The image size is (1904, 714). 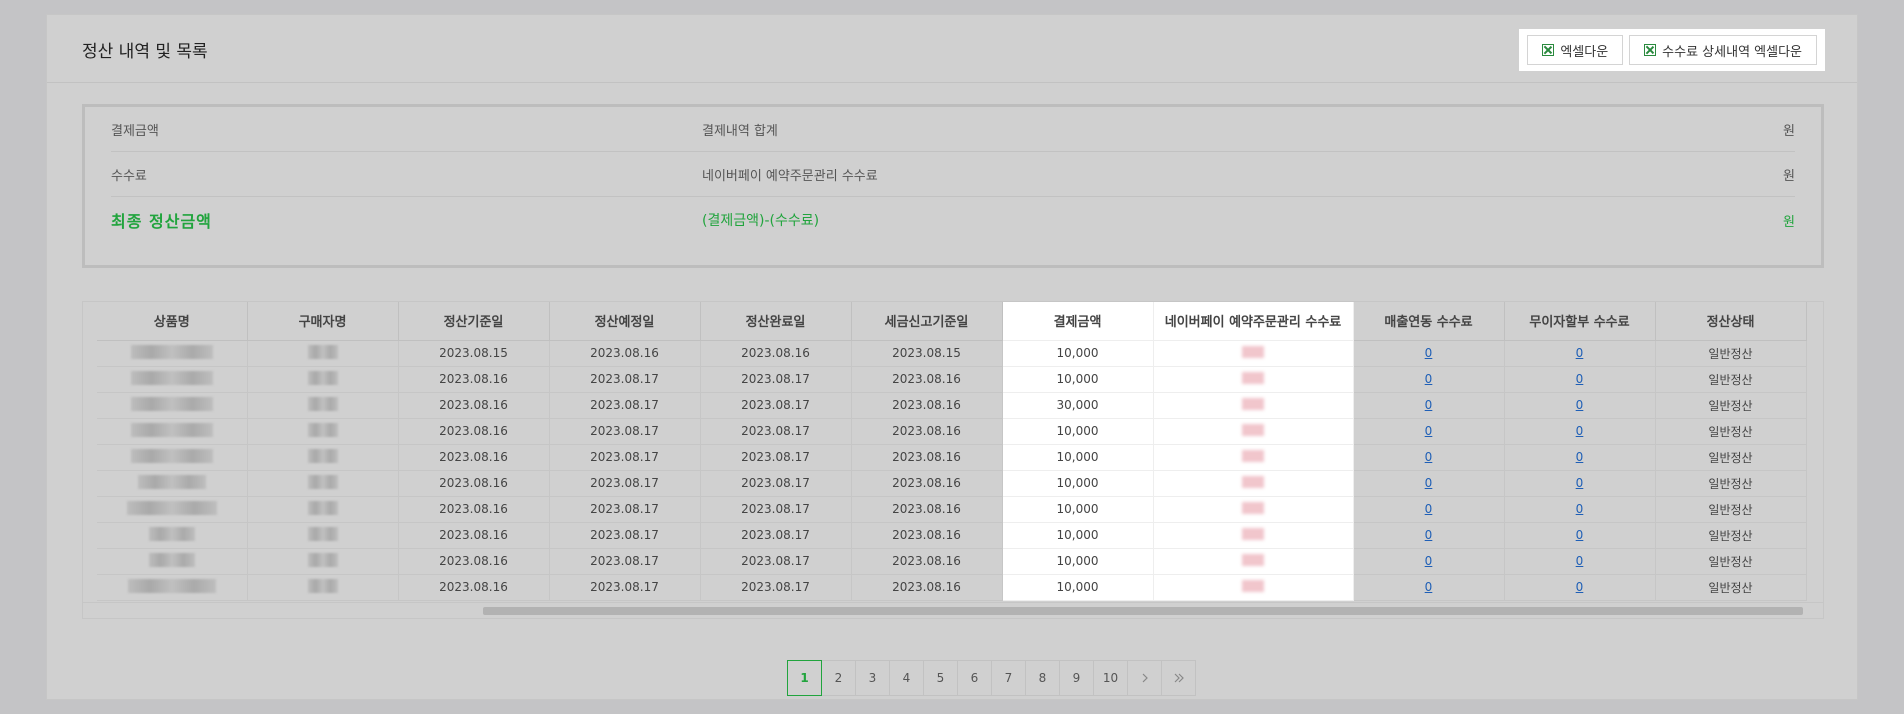 I want to click on pagination: 1 2 3 4 5 6 7 8 9 10, so click(x=991, y=678).